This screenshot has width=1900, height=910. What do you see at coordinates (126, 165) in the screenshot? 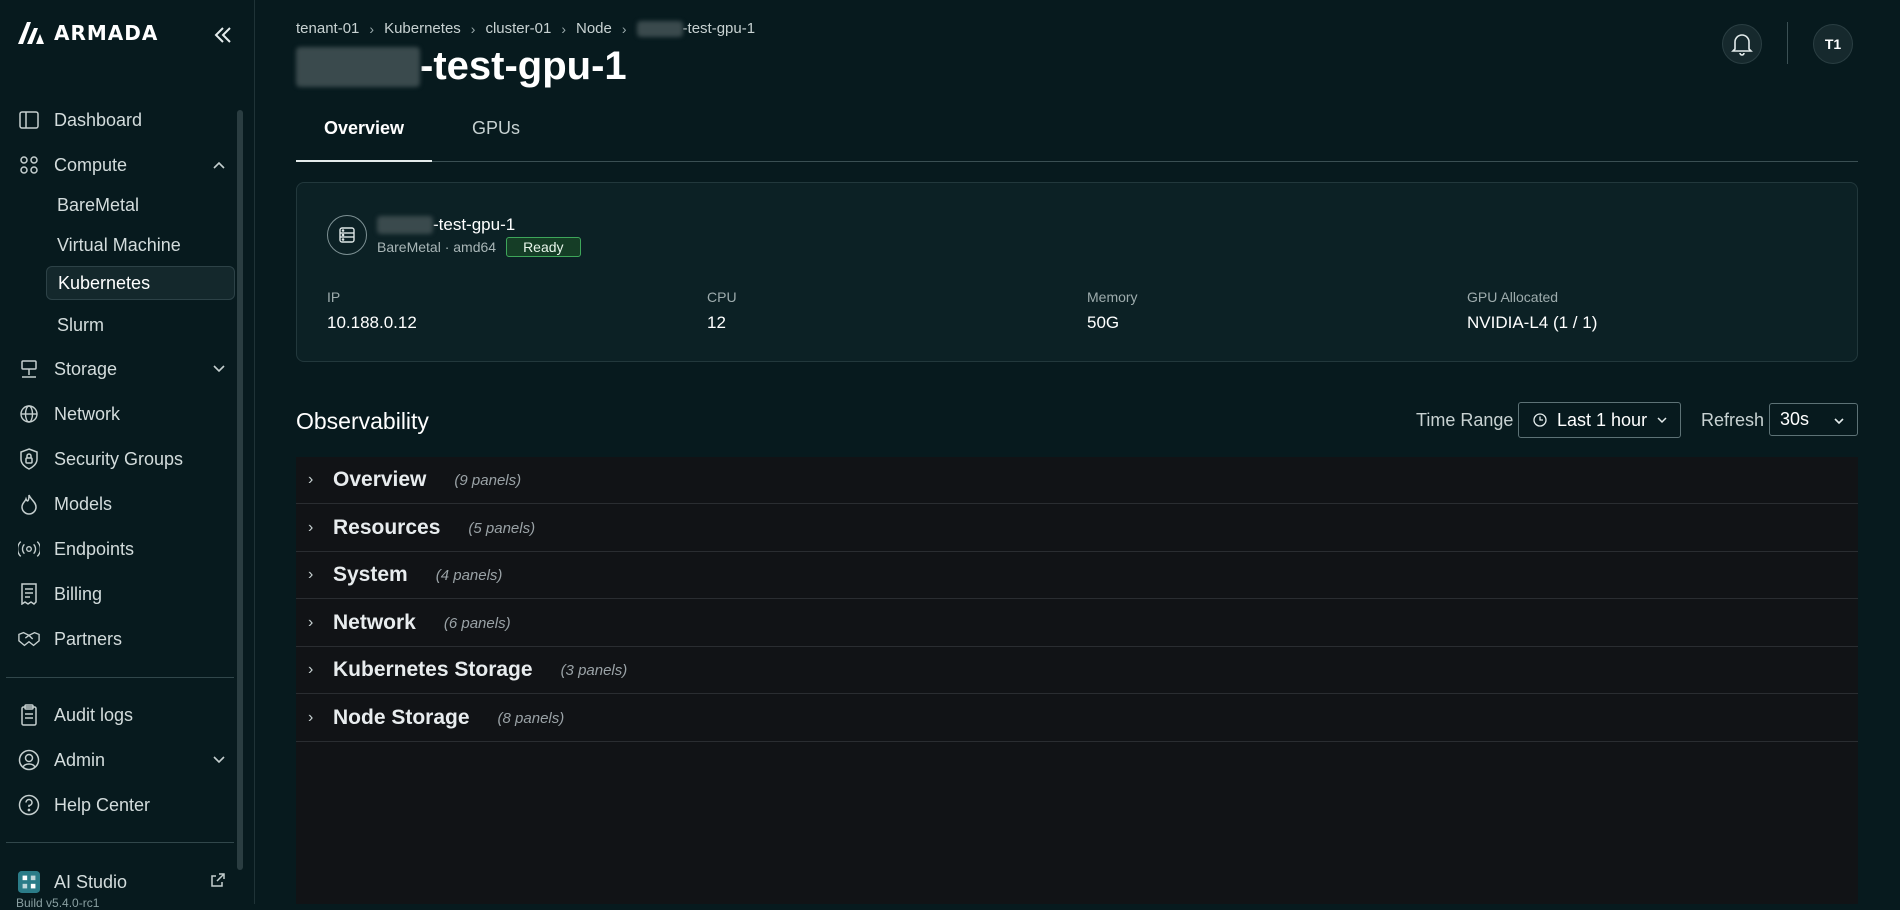
I see `sidebar-item-compute: Compute` at bounding box center [126, 165].